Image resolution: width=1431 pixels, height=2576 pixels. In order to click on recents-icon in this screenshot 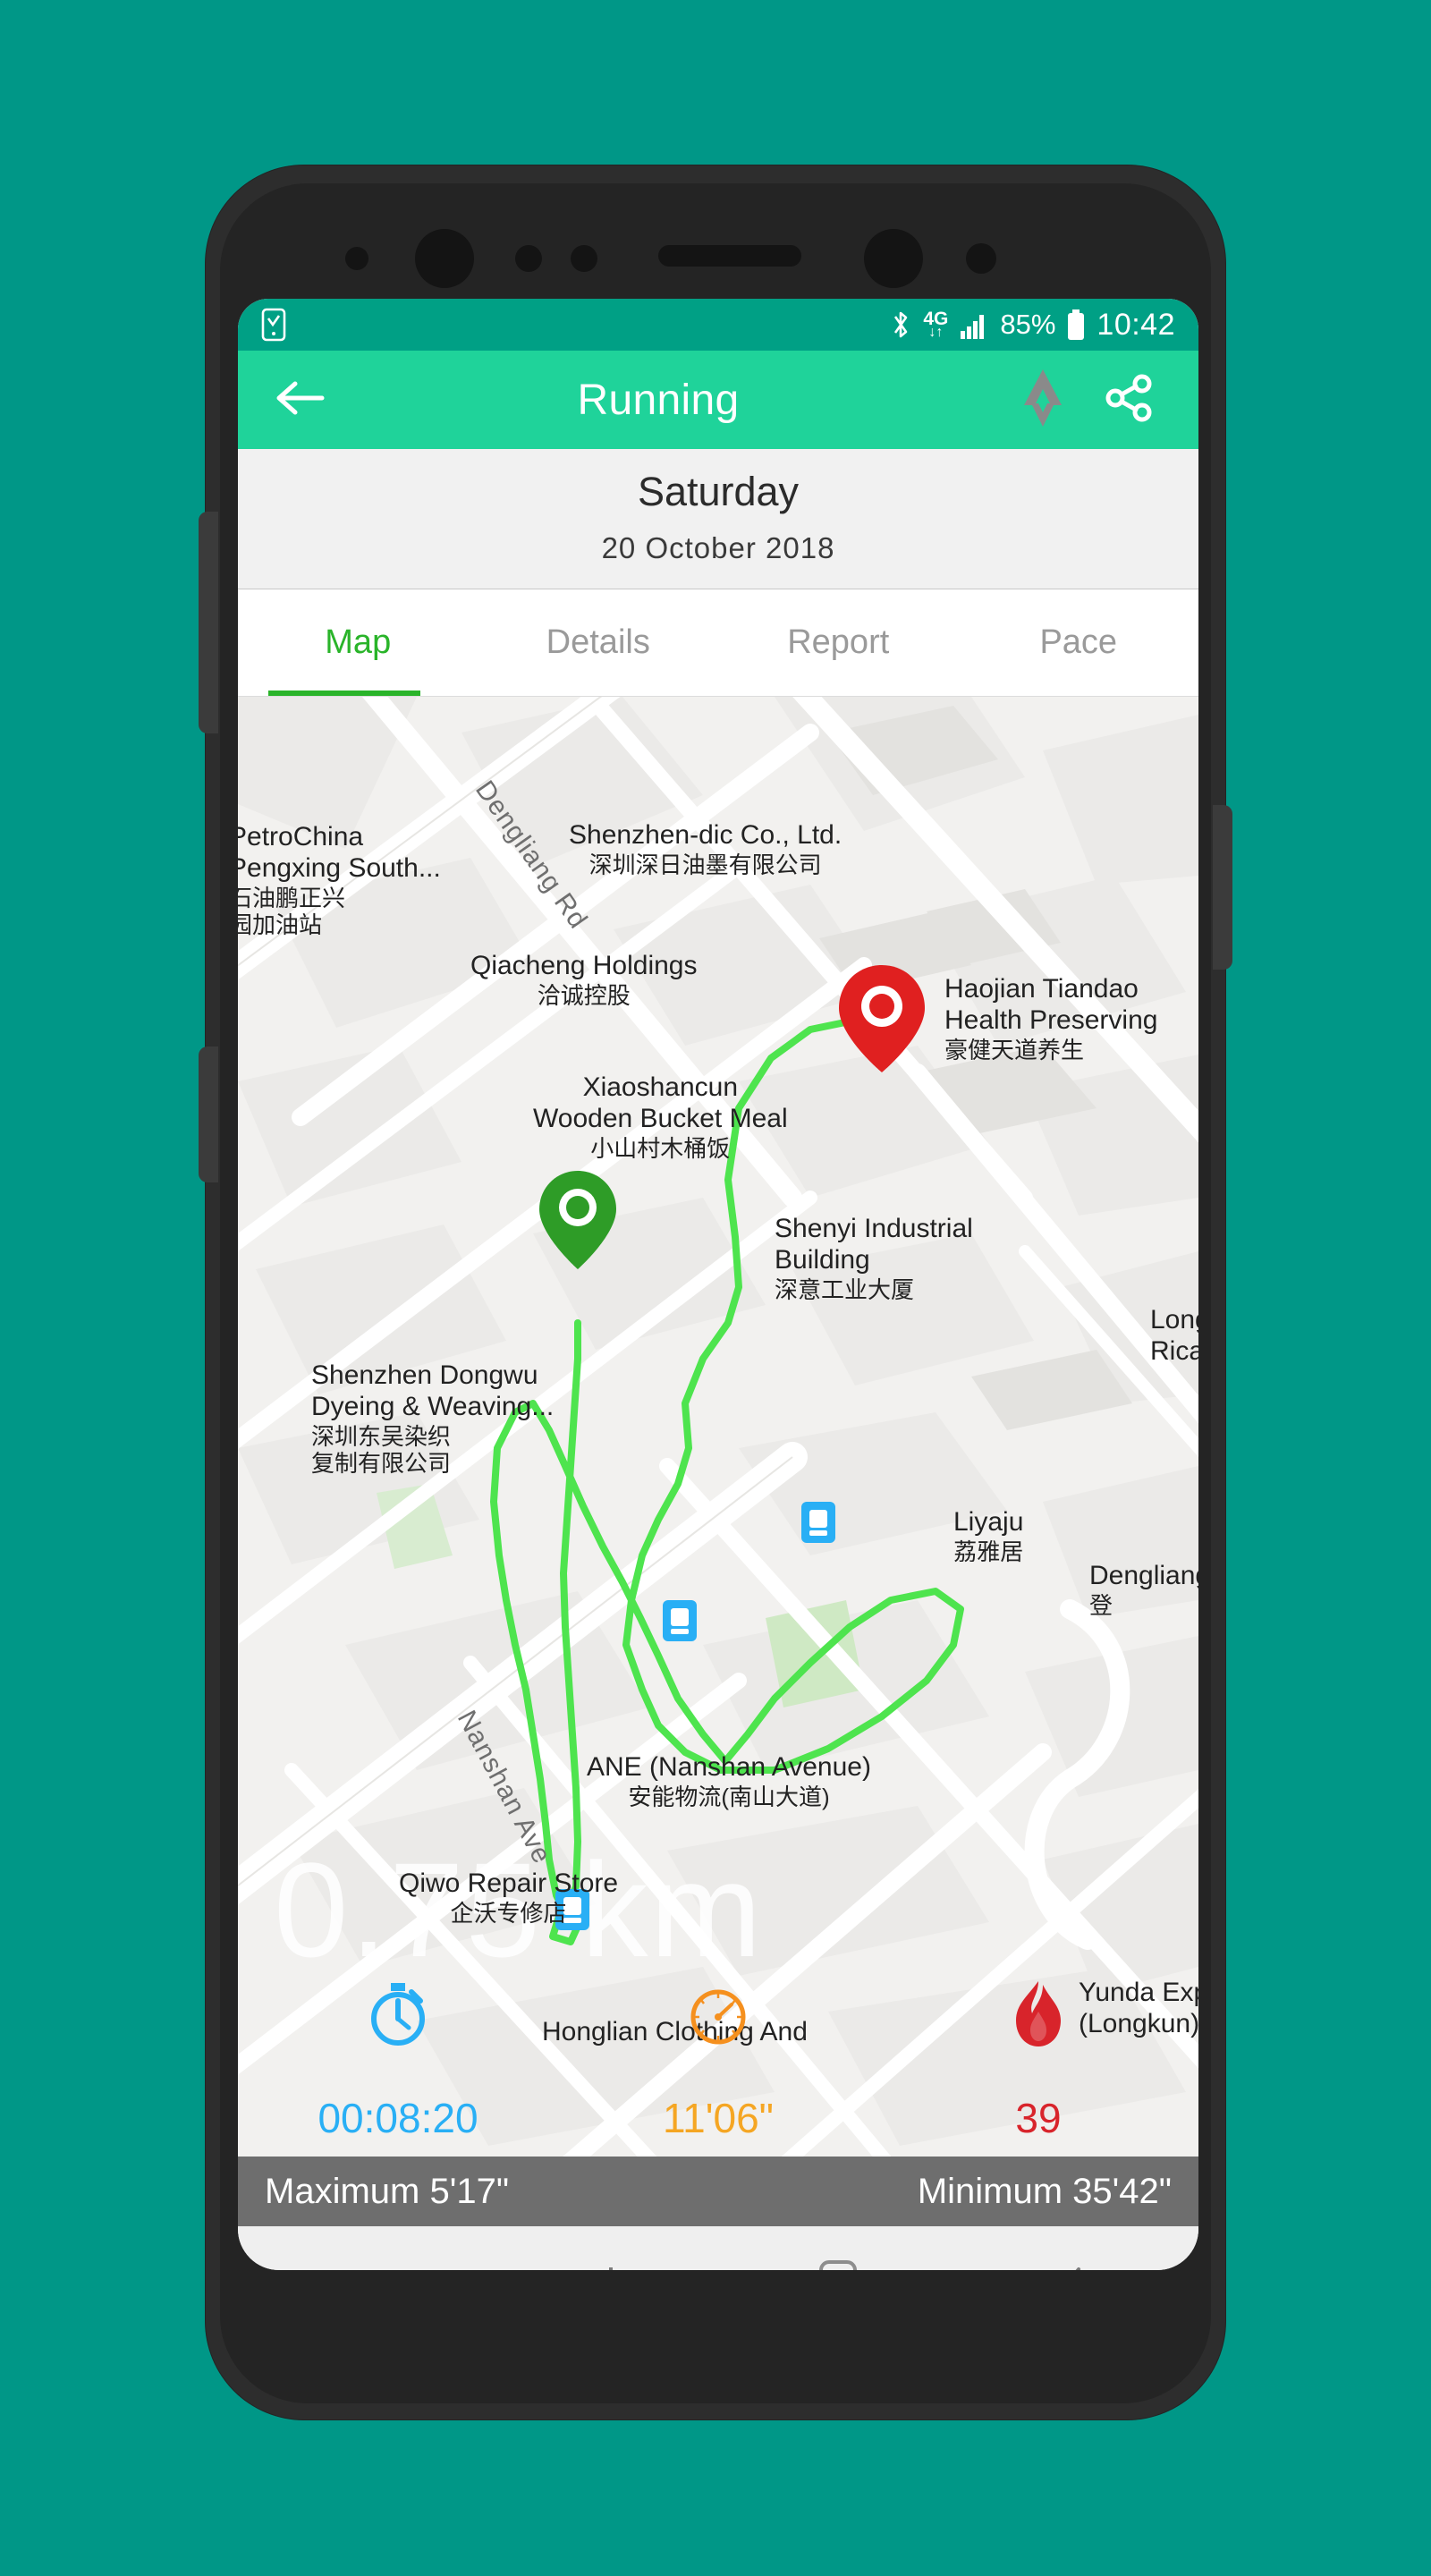, I will do `click(598, 2265)`.